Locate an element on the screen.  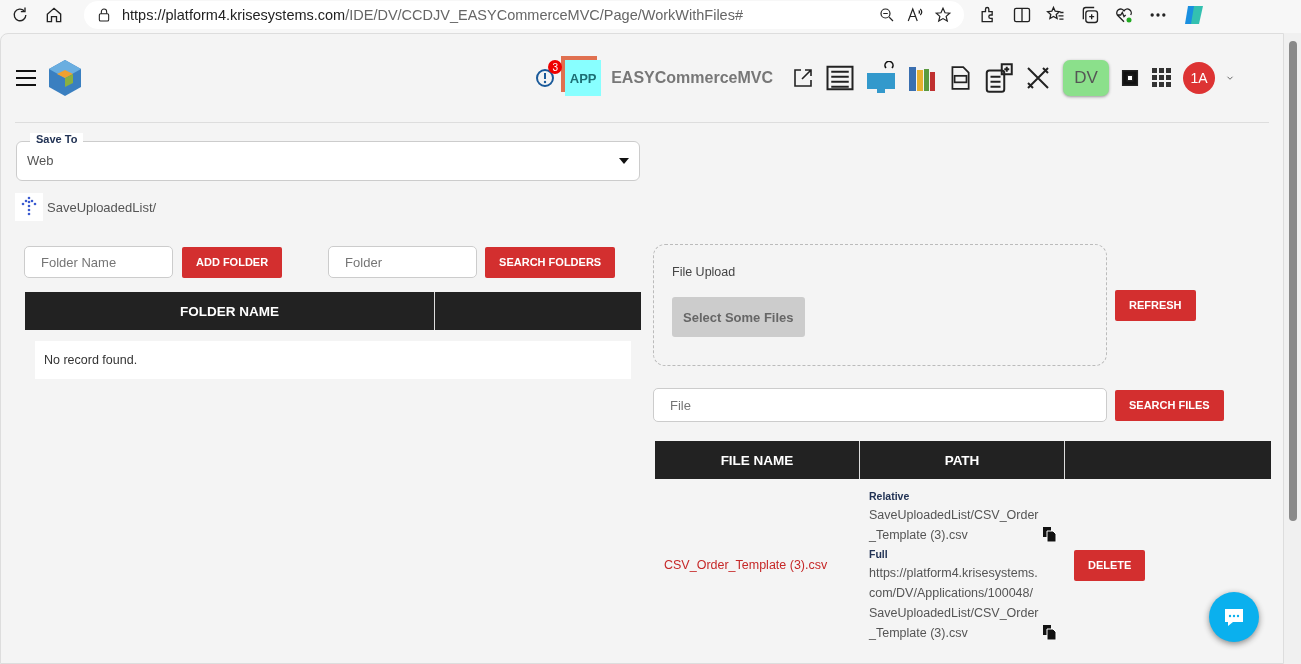
full-path: https://platform4.krisesystems.com/DV/Applications/100048/SaveUploadedList/CSV_Order_Template (3).csv is located at coordinates (954, 603).